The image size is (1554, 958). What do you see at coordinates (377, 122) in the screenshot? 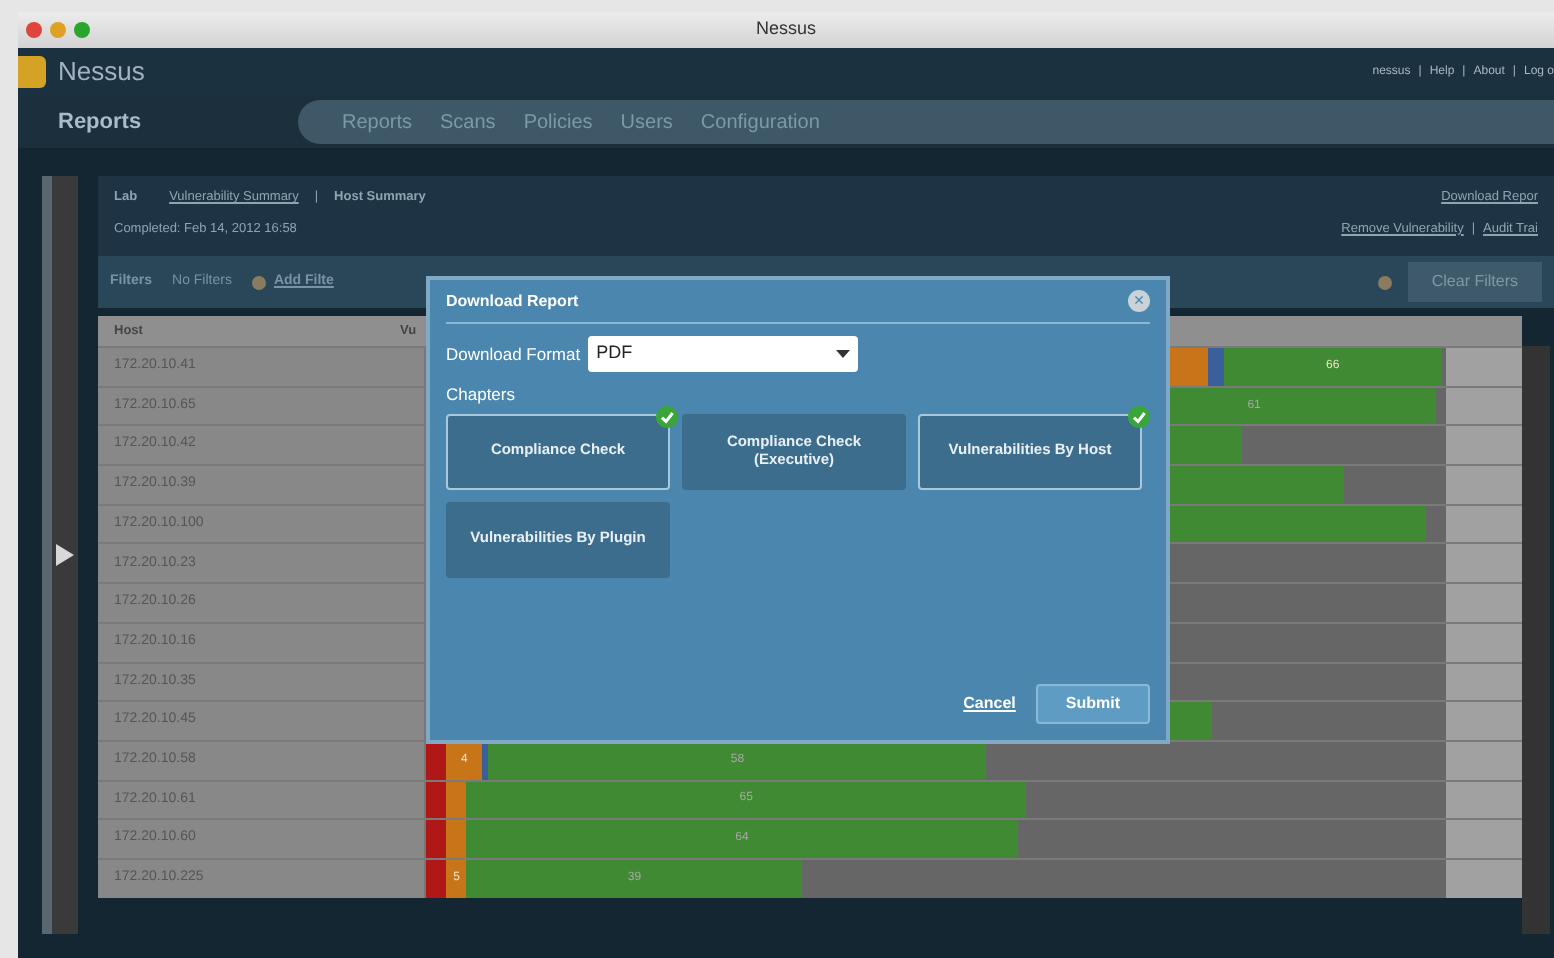
I see `nav-tab: Reports` at bounding box center [377, 122].